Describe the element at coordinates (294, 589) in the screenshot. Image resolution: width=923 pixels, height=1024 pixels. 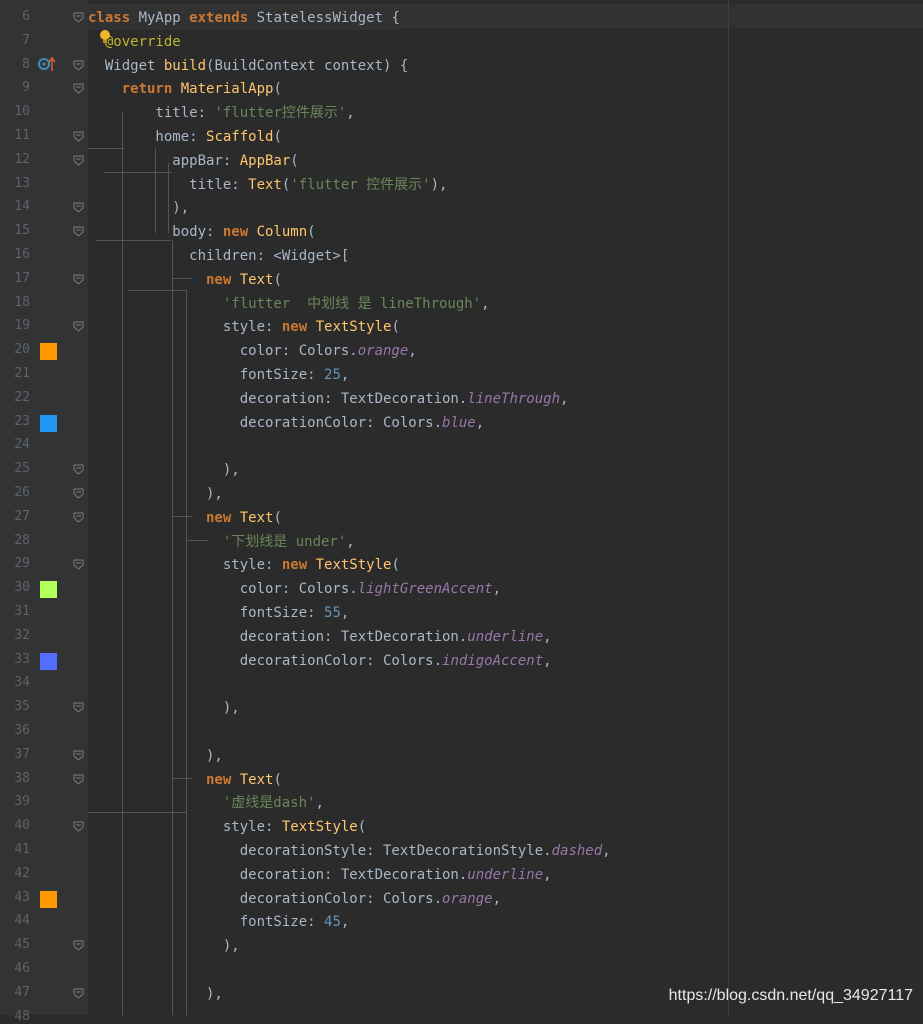
I see `code-line: color: Colors.lightGreenAccent,` at that location.